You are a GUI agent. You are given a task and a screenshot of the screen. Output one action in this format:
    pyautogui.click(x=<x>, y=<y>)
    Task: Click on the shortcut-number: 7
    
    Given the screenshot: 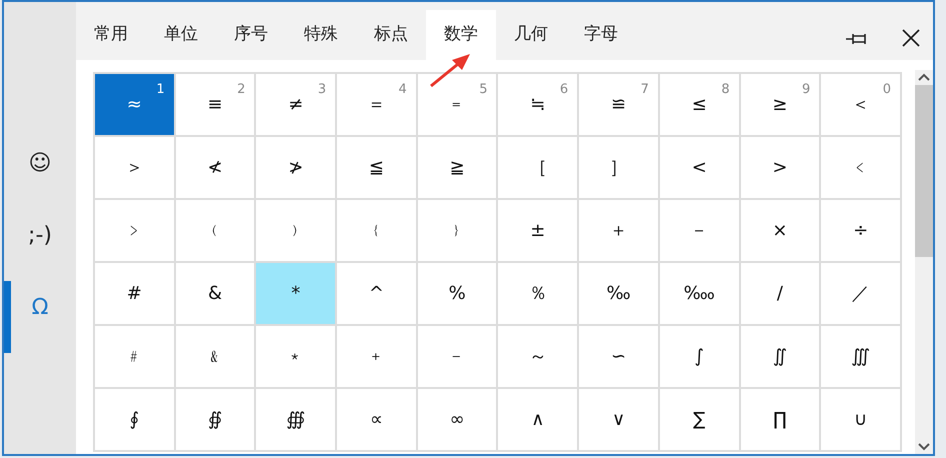 What is the action you would take?
    pyautogui.click(x=644, y=90)
    